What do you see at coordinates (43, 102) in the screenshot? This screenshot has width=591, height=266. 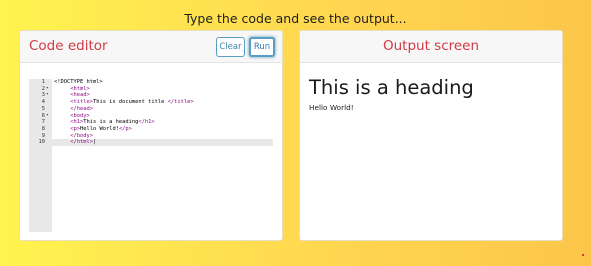 I see `line-number: 4` at bounding box center [43, 102].